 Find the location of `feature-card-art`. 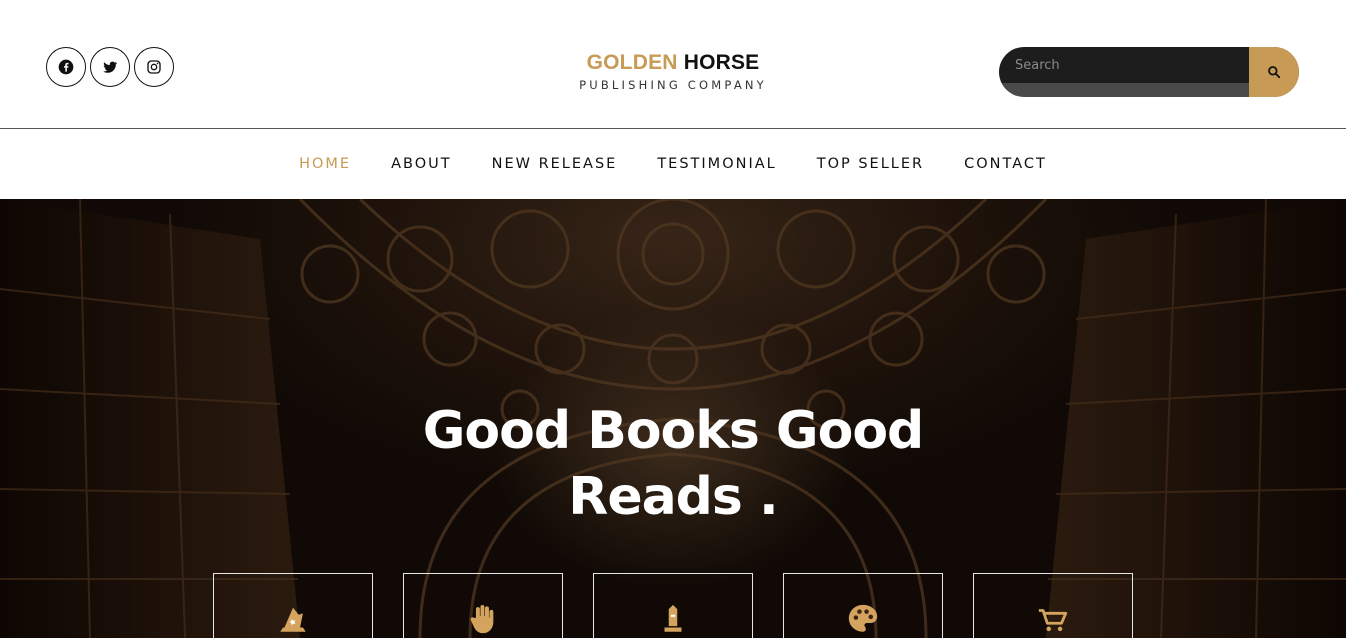

feature-card-art is located at coordinates (863, 605).